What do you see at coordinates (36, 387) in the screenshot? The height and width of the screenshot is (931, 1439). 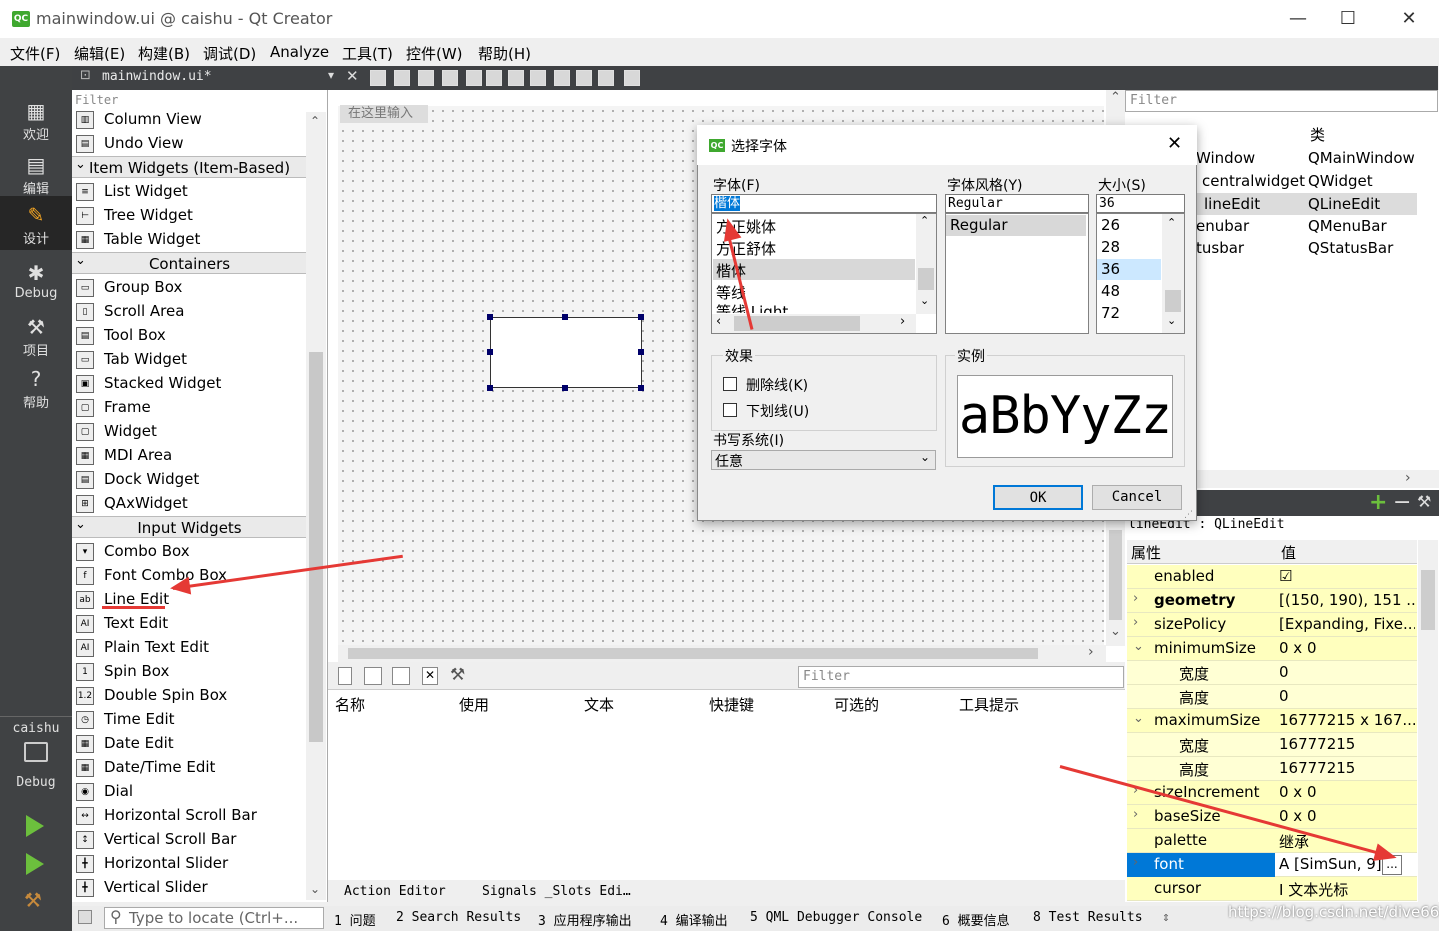 I see `mode-help: ? 帮助` at bounding box center [36, 387].